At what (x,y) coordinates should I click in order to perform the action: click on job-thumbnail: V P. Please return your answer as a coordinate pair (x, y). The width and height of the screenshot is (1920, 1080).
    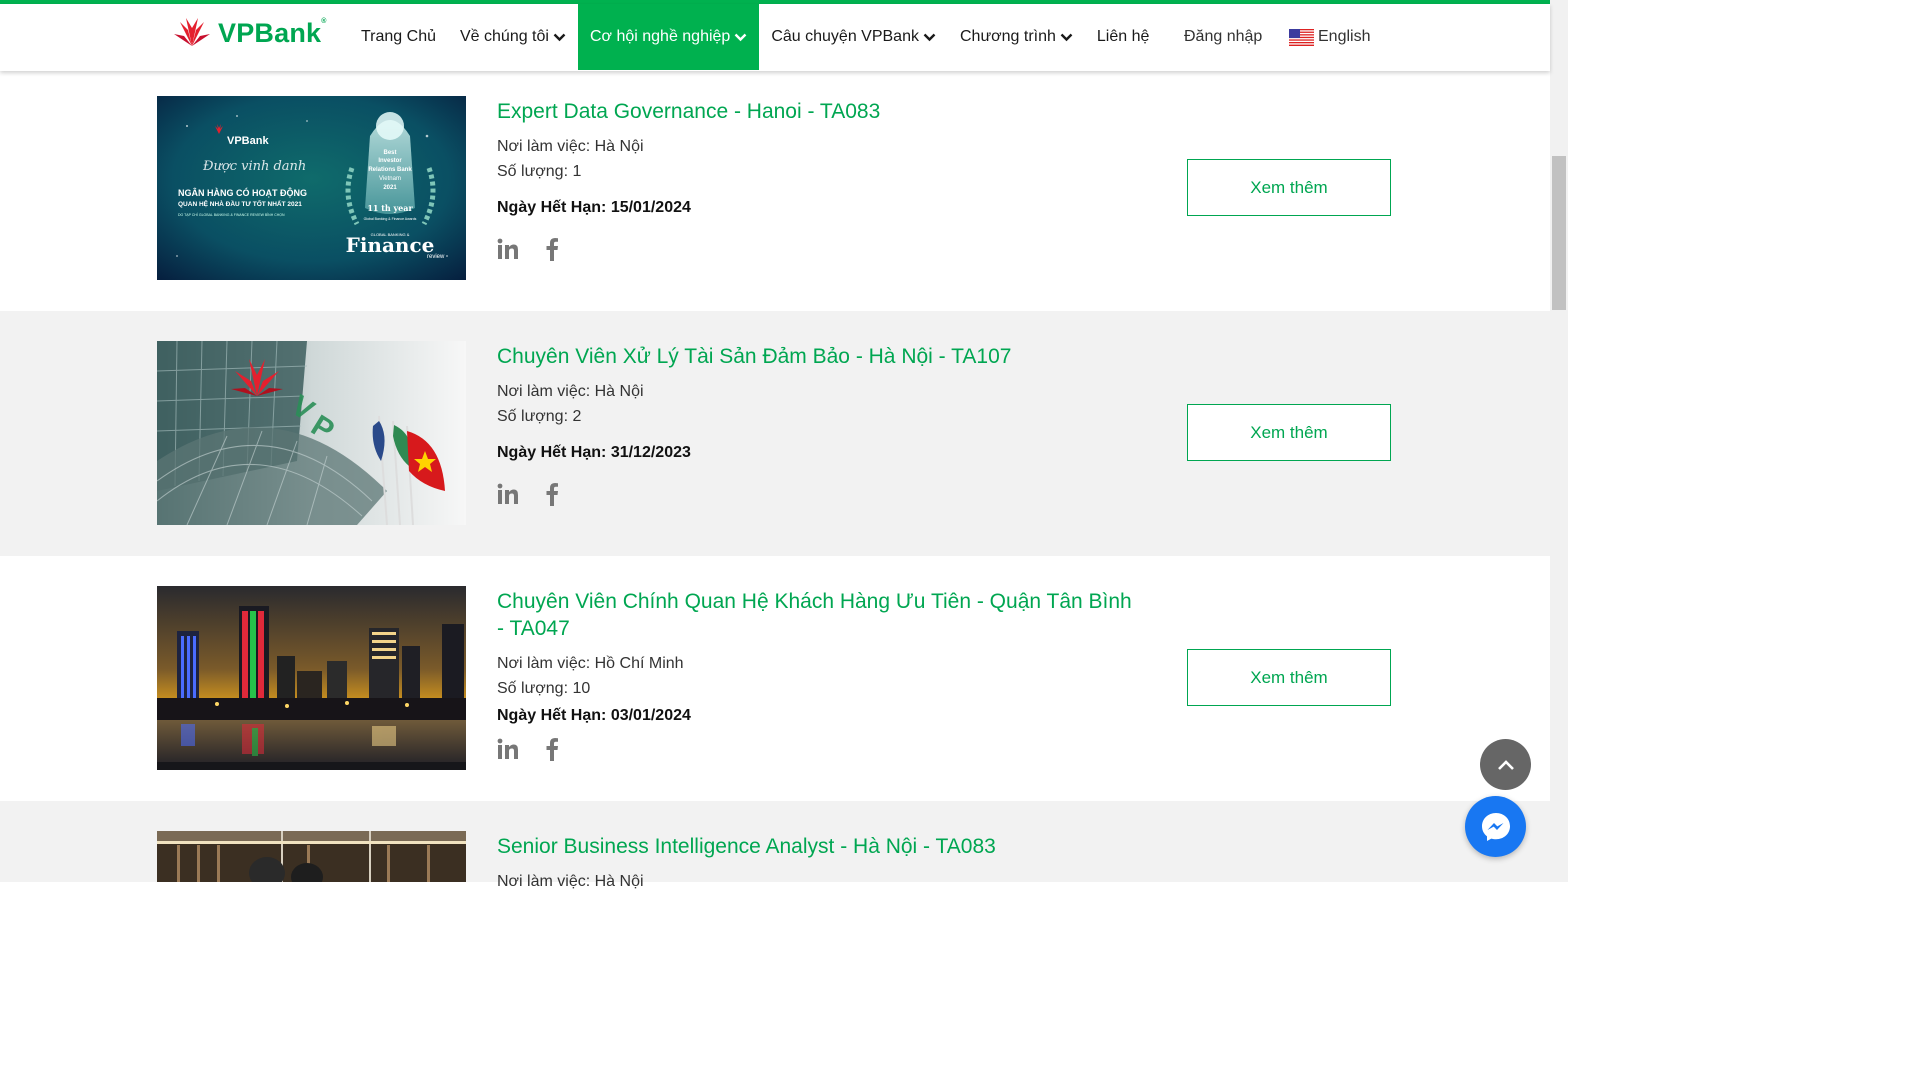
    Looking at the image, I should click on (311, 433).